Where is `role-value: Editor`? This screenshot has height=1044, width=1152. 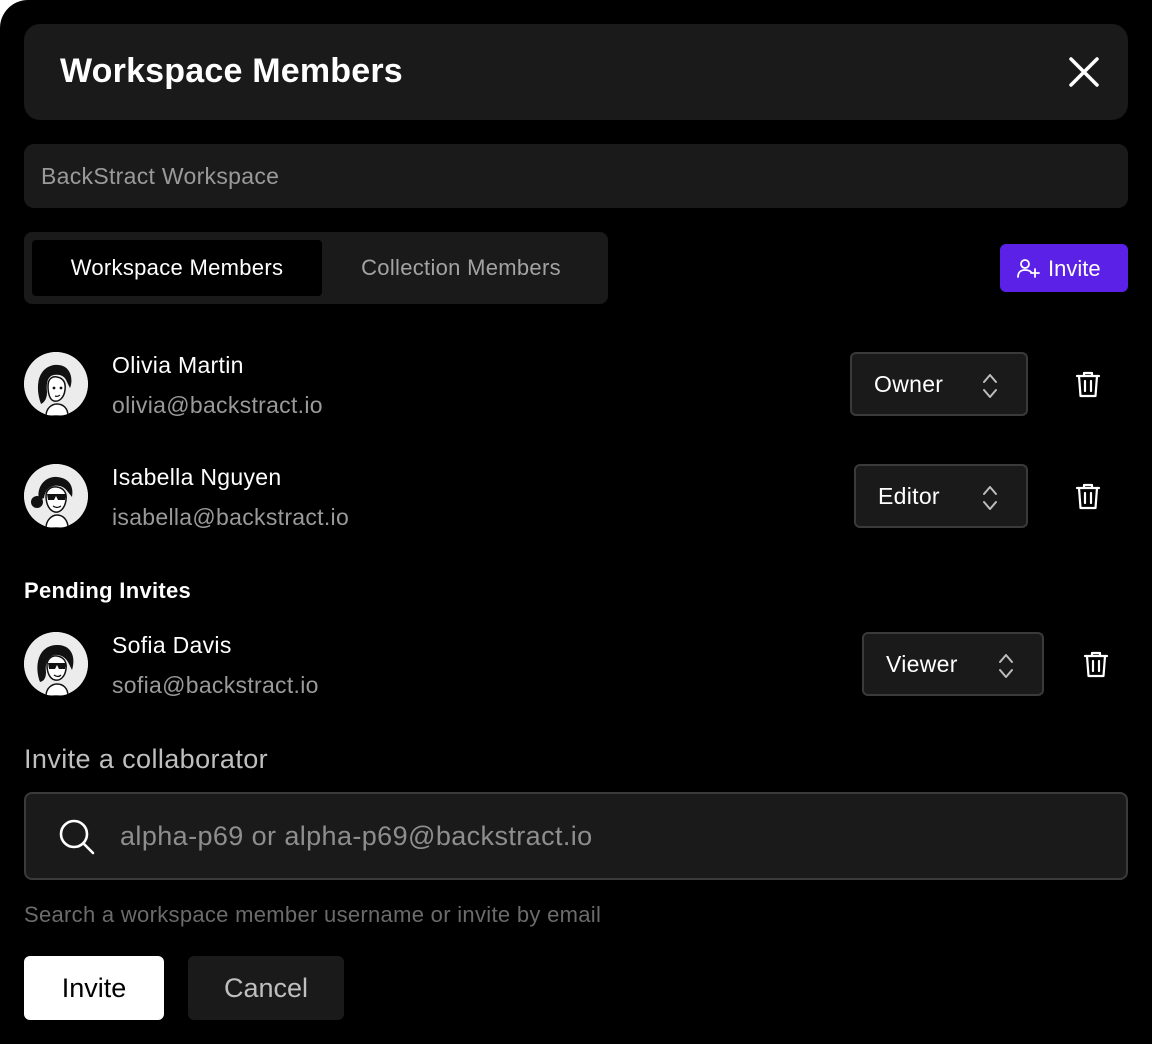 role-value: Editor is located at coordinates (909, 496).